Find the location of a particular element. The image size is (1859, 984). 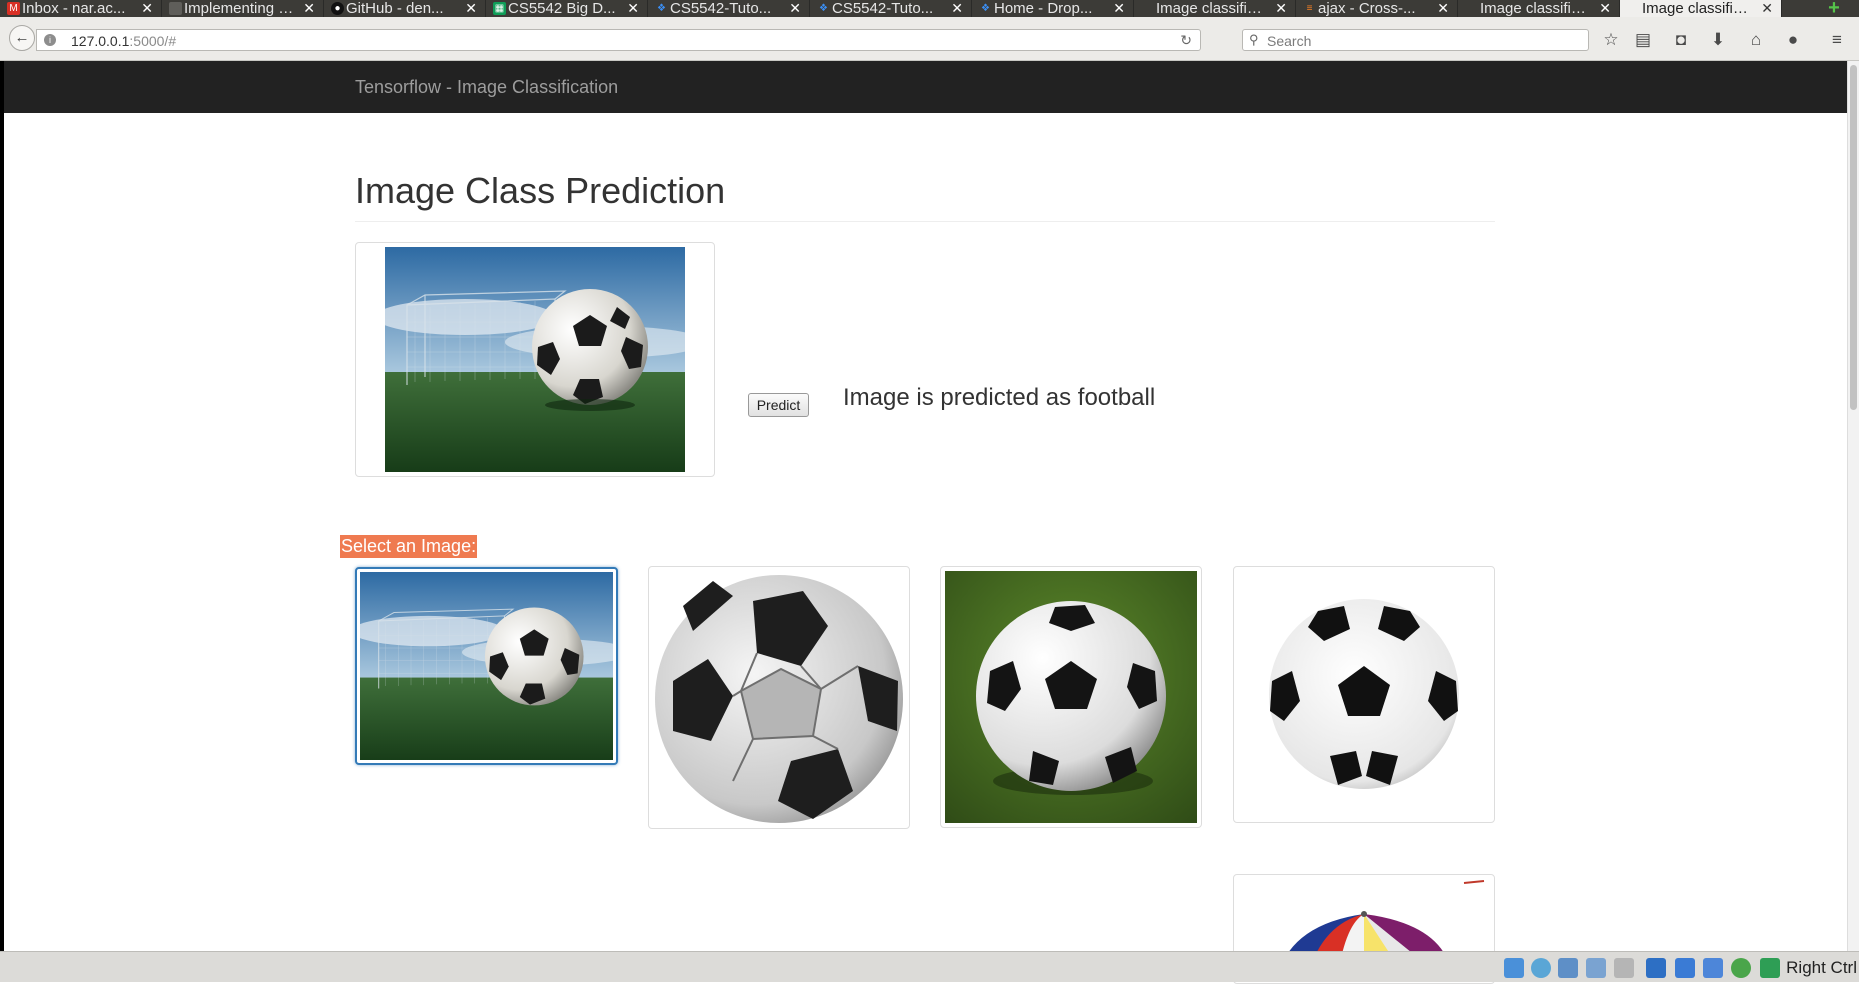

globe-icon is located at coordinates (1741, 968).